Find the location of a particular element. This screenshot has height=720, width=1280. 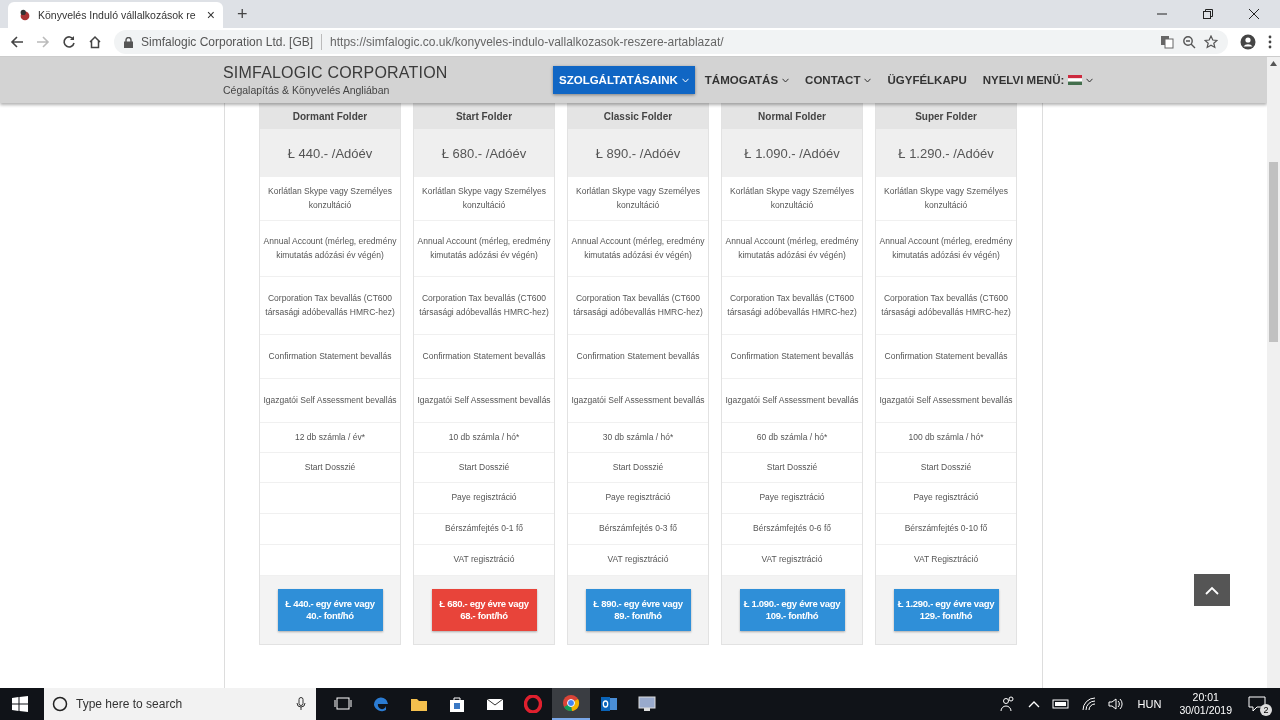

feature-text: 100 db számla / hó* is located at coordinates (946, 437).